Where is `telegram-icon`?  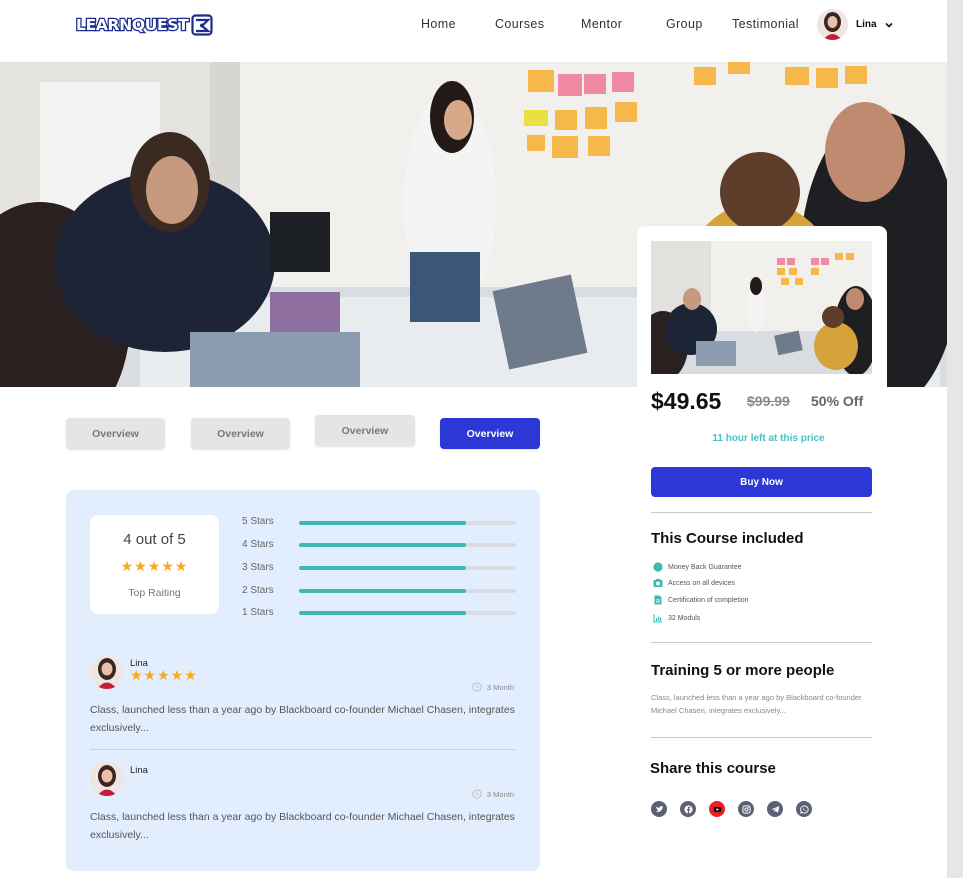 telegram-icon is located at coordinates (775, 809).